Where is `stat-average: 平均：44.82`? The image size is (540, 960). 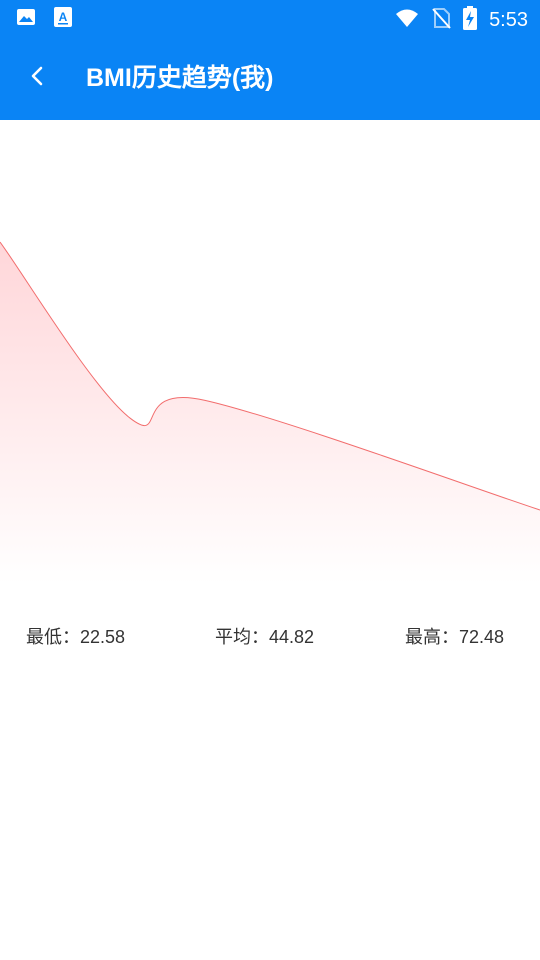 stat-average: 平均：44.82 is located at coordinates (264, 636).